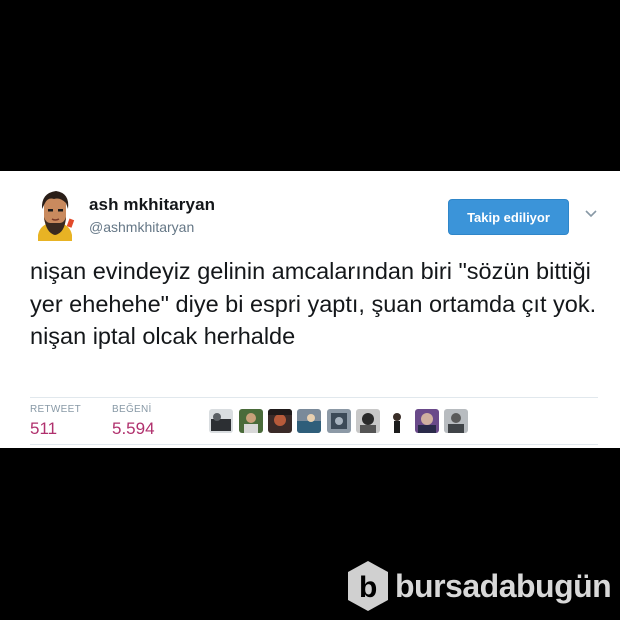  I want to click on avatar, so click(54, 215).